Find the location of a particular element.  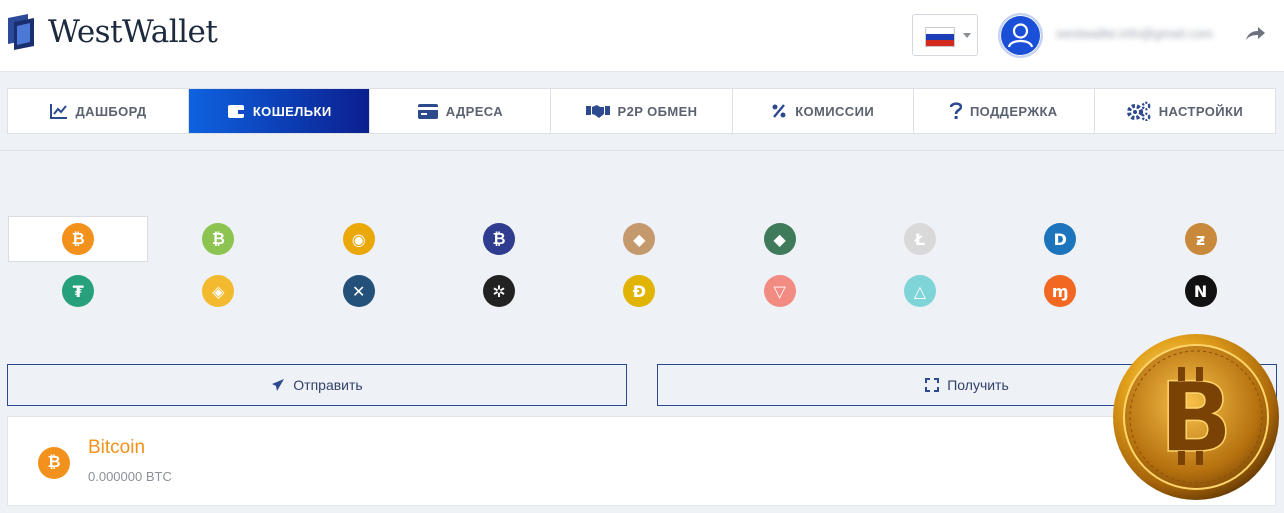

coin-option-etc: ◆ is located at coordinates (779, 239).